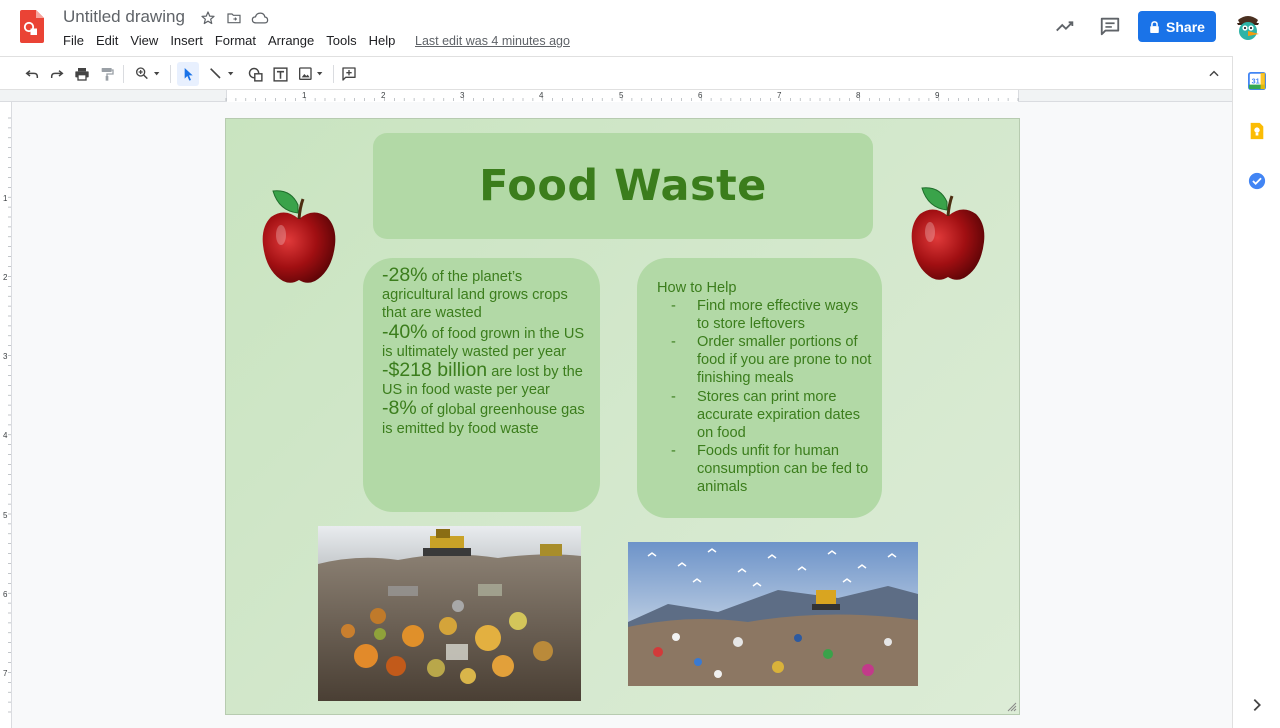 The image size is (1280, 728). What do you see at coordinates (188, 74) in the screenshot?
I see `select-icon` at bounding box center [188, 74].